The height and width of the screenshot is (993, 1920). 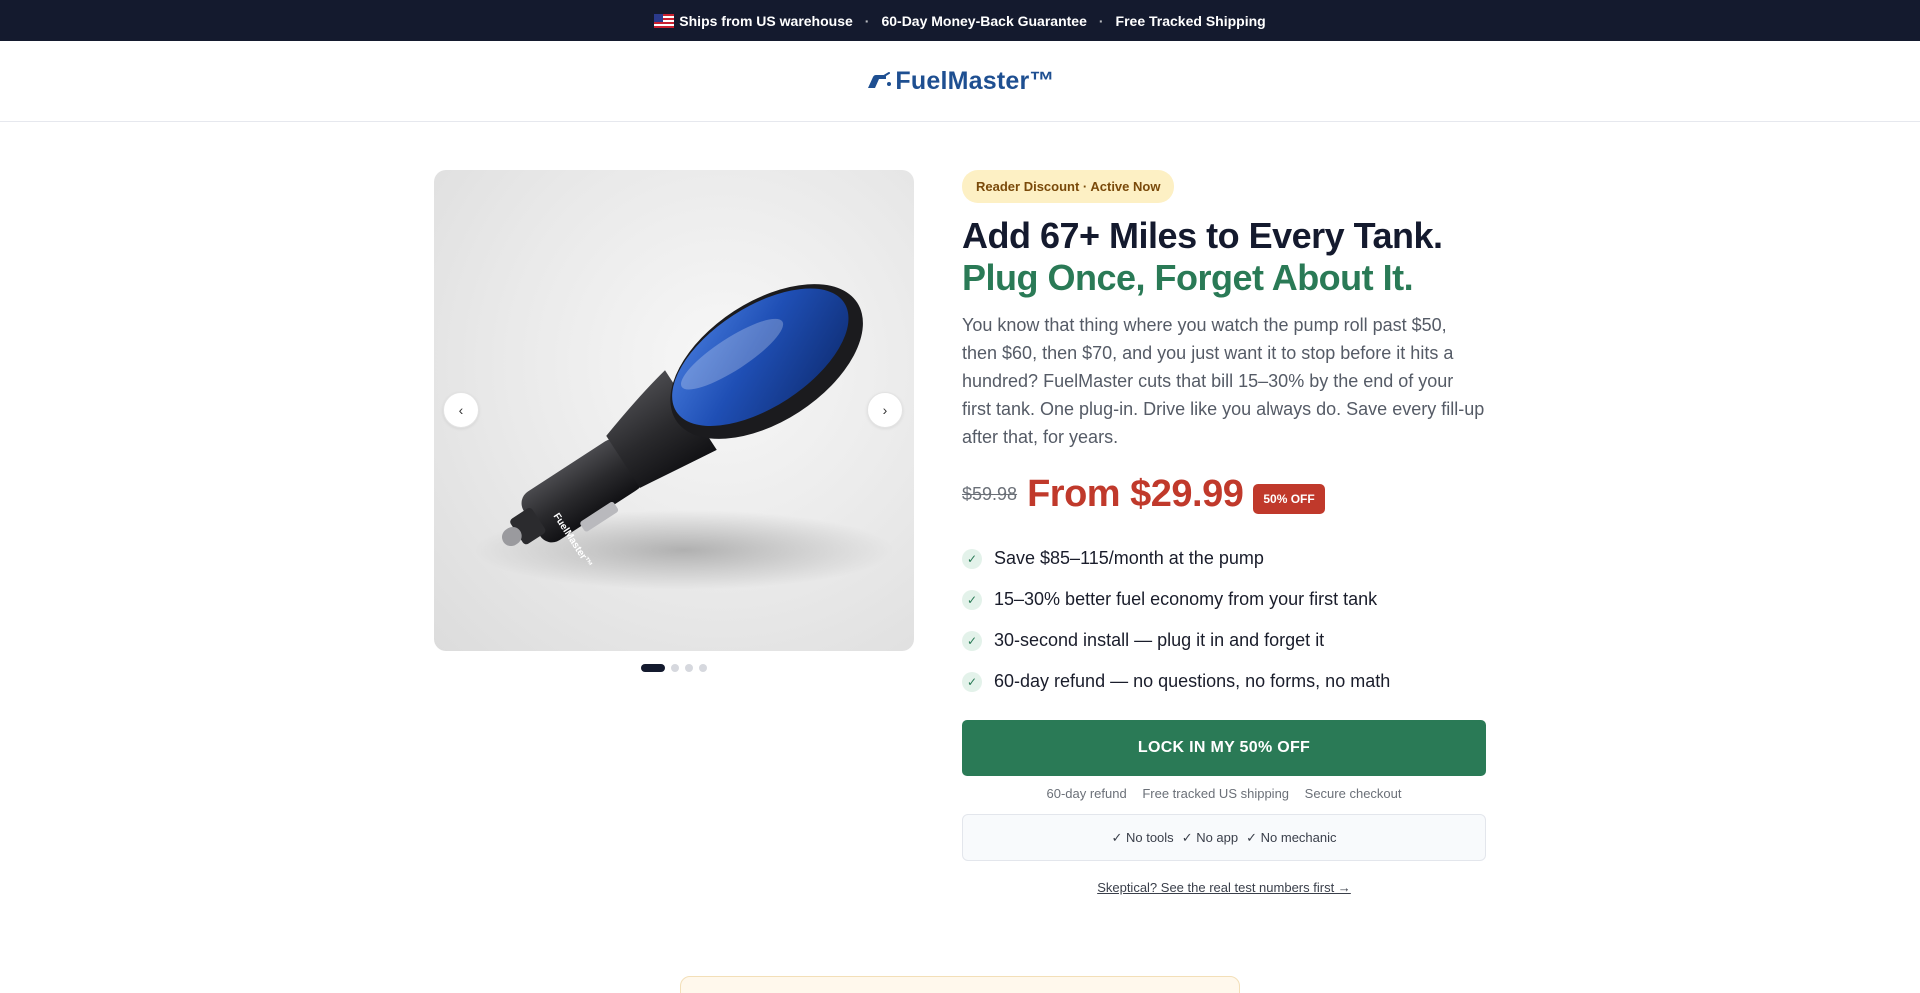 I want to click on assurance-no-app: ✓ No app, so click(x=1210, y=837).